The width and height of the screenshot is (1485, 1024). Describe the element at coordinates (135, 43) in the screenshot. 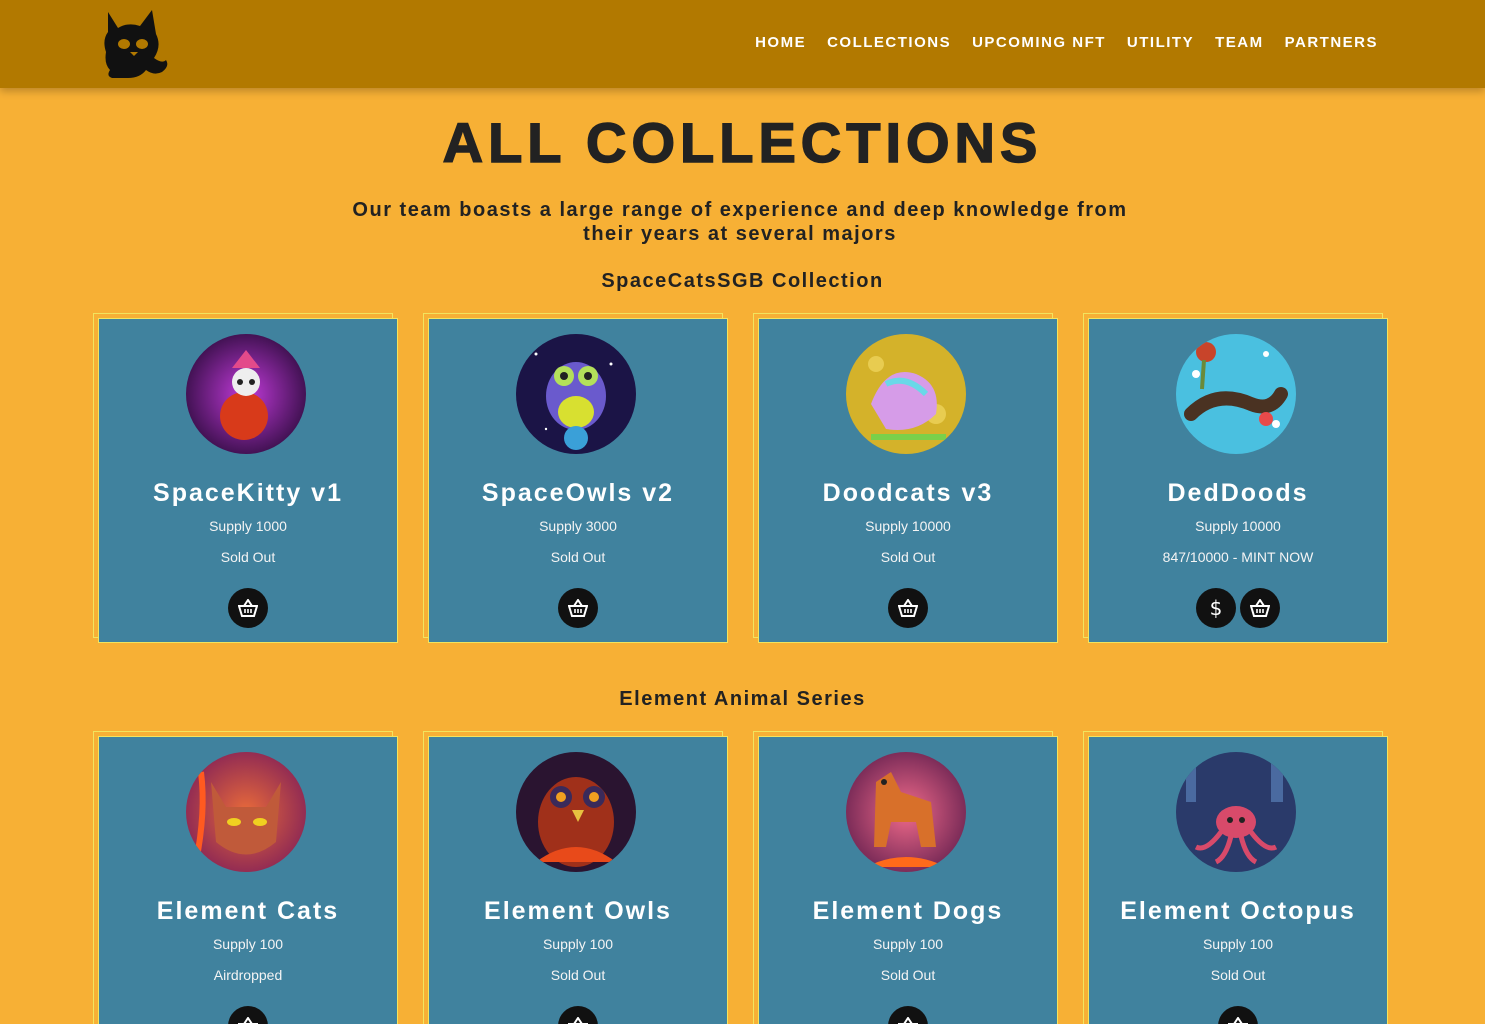

I see `cat-logo-icon` at that location.